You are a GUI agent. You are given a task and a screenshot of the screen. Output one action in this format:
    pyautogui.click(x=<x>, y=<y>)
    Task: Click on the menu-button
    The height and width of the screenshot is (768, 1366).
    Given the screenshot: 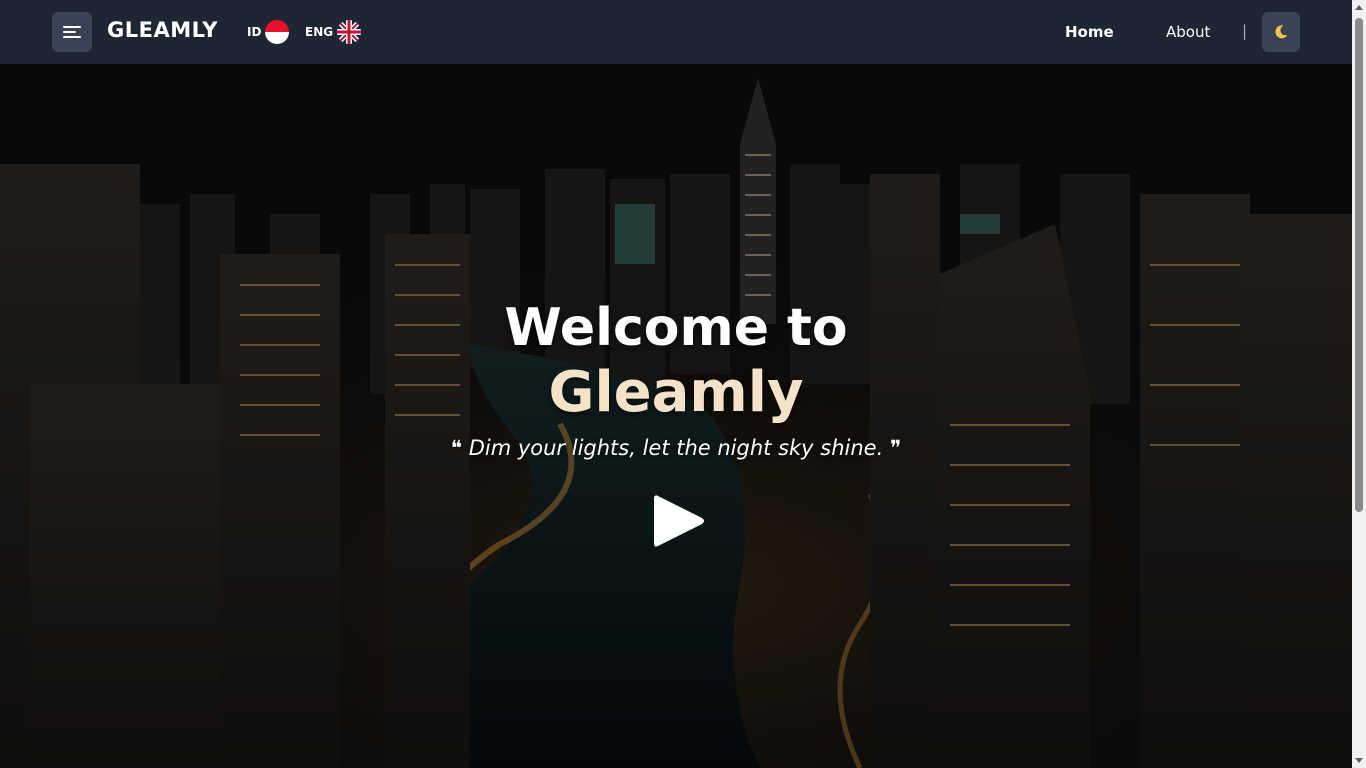 What is the action you would take?
    pyautogui.click(x=72, y=32)
    